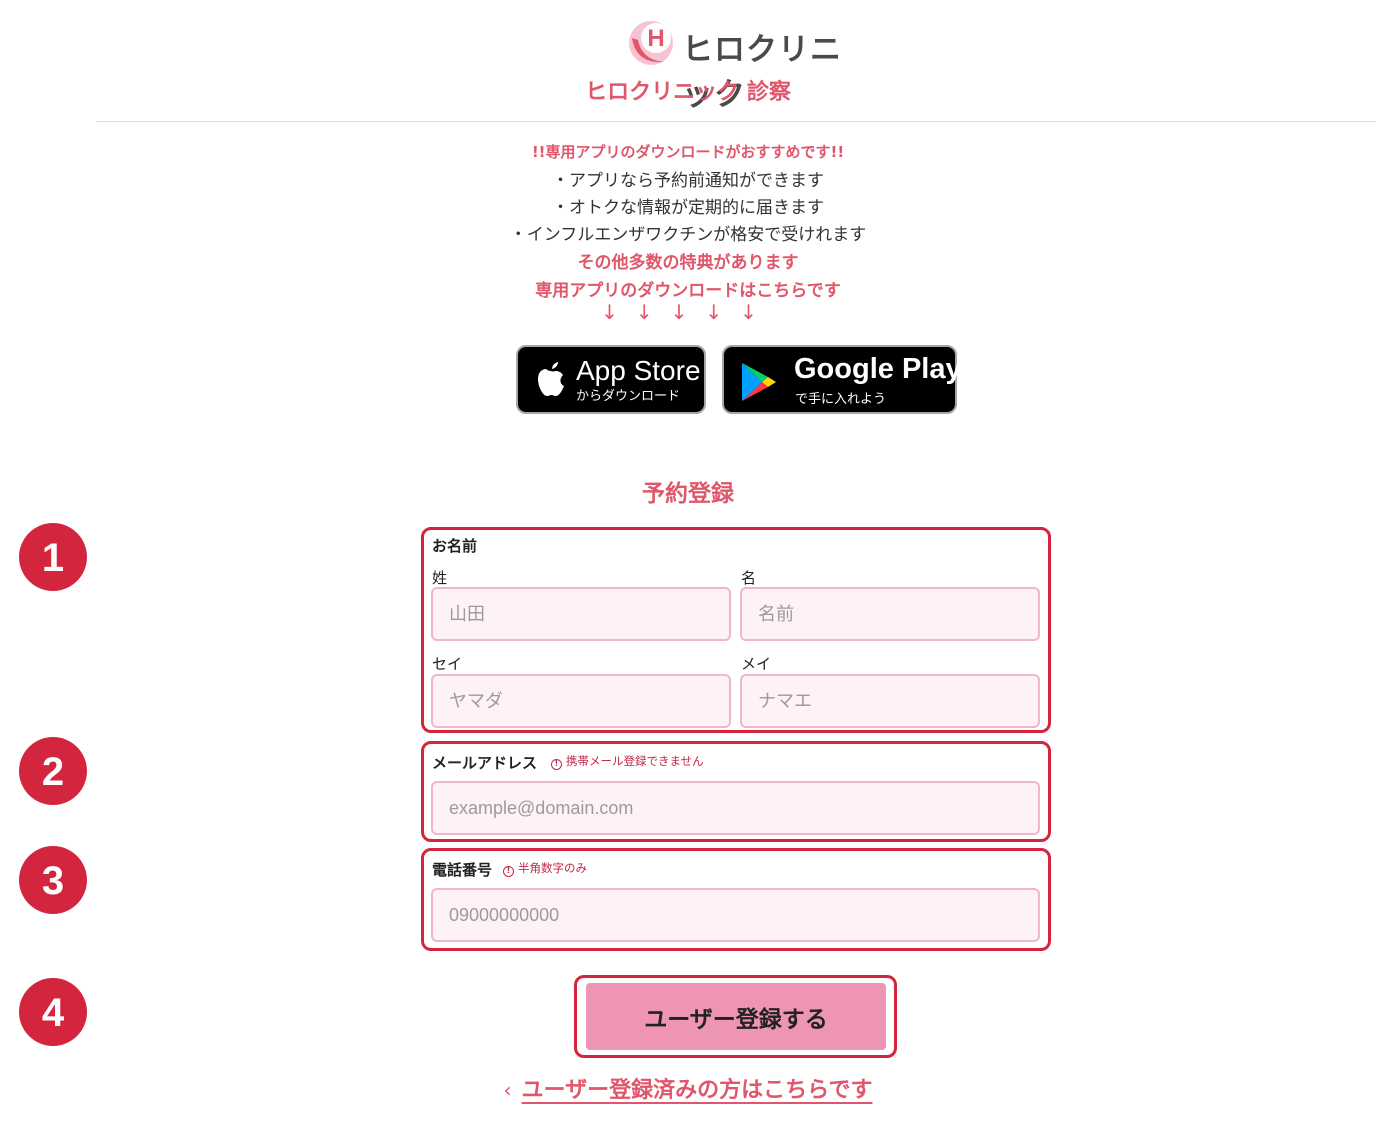  Describe the element at coordinates (53, 771) in the screenshot. I see `step-badge-2: 2` at that location.